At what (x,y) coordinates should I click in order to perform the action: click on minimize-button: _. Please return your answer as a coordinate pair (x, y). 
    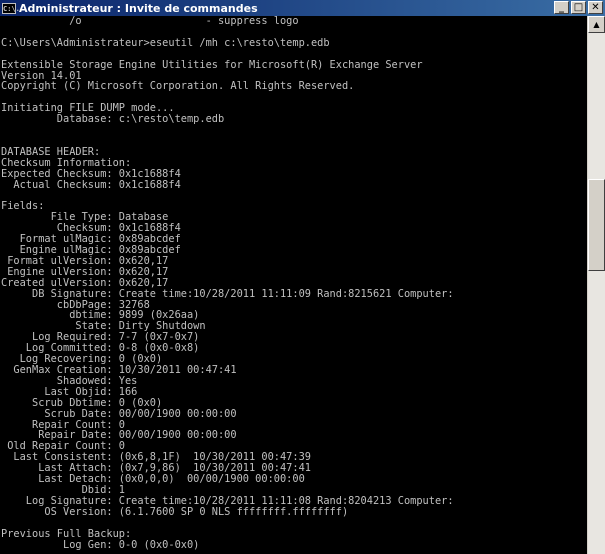
    Looking at the image, I should click on (561, 7).